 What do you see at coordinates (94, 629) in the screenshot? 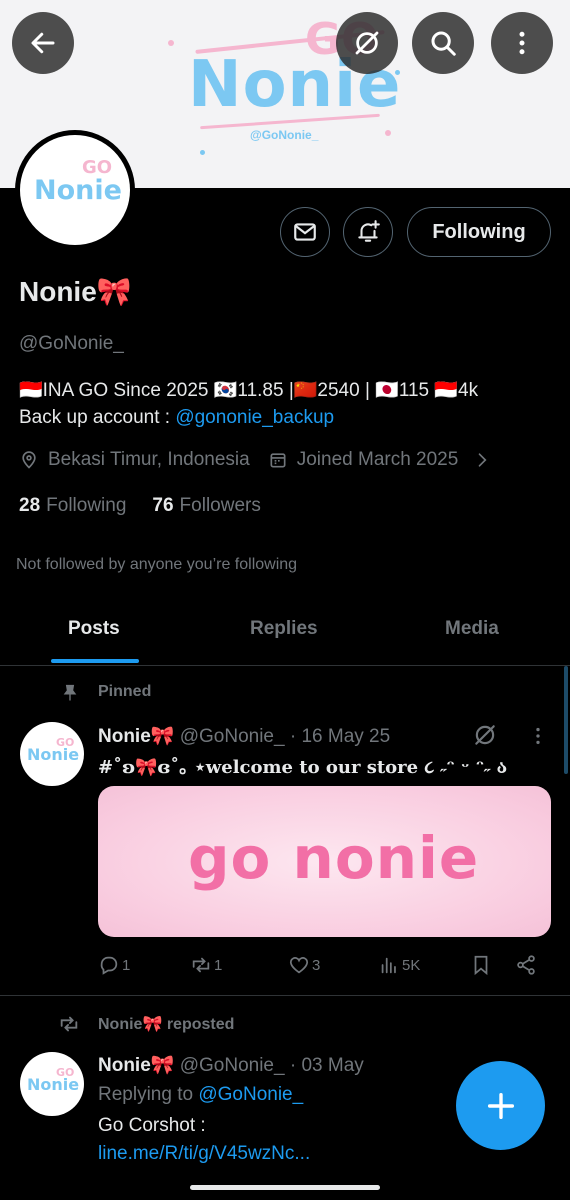
I see `tab-posts: Posts` at bounding box center [94, 629].